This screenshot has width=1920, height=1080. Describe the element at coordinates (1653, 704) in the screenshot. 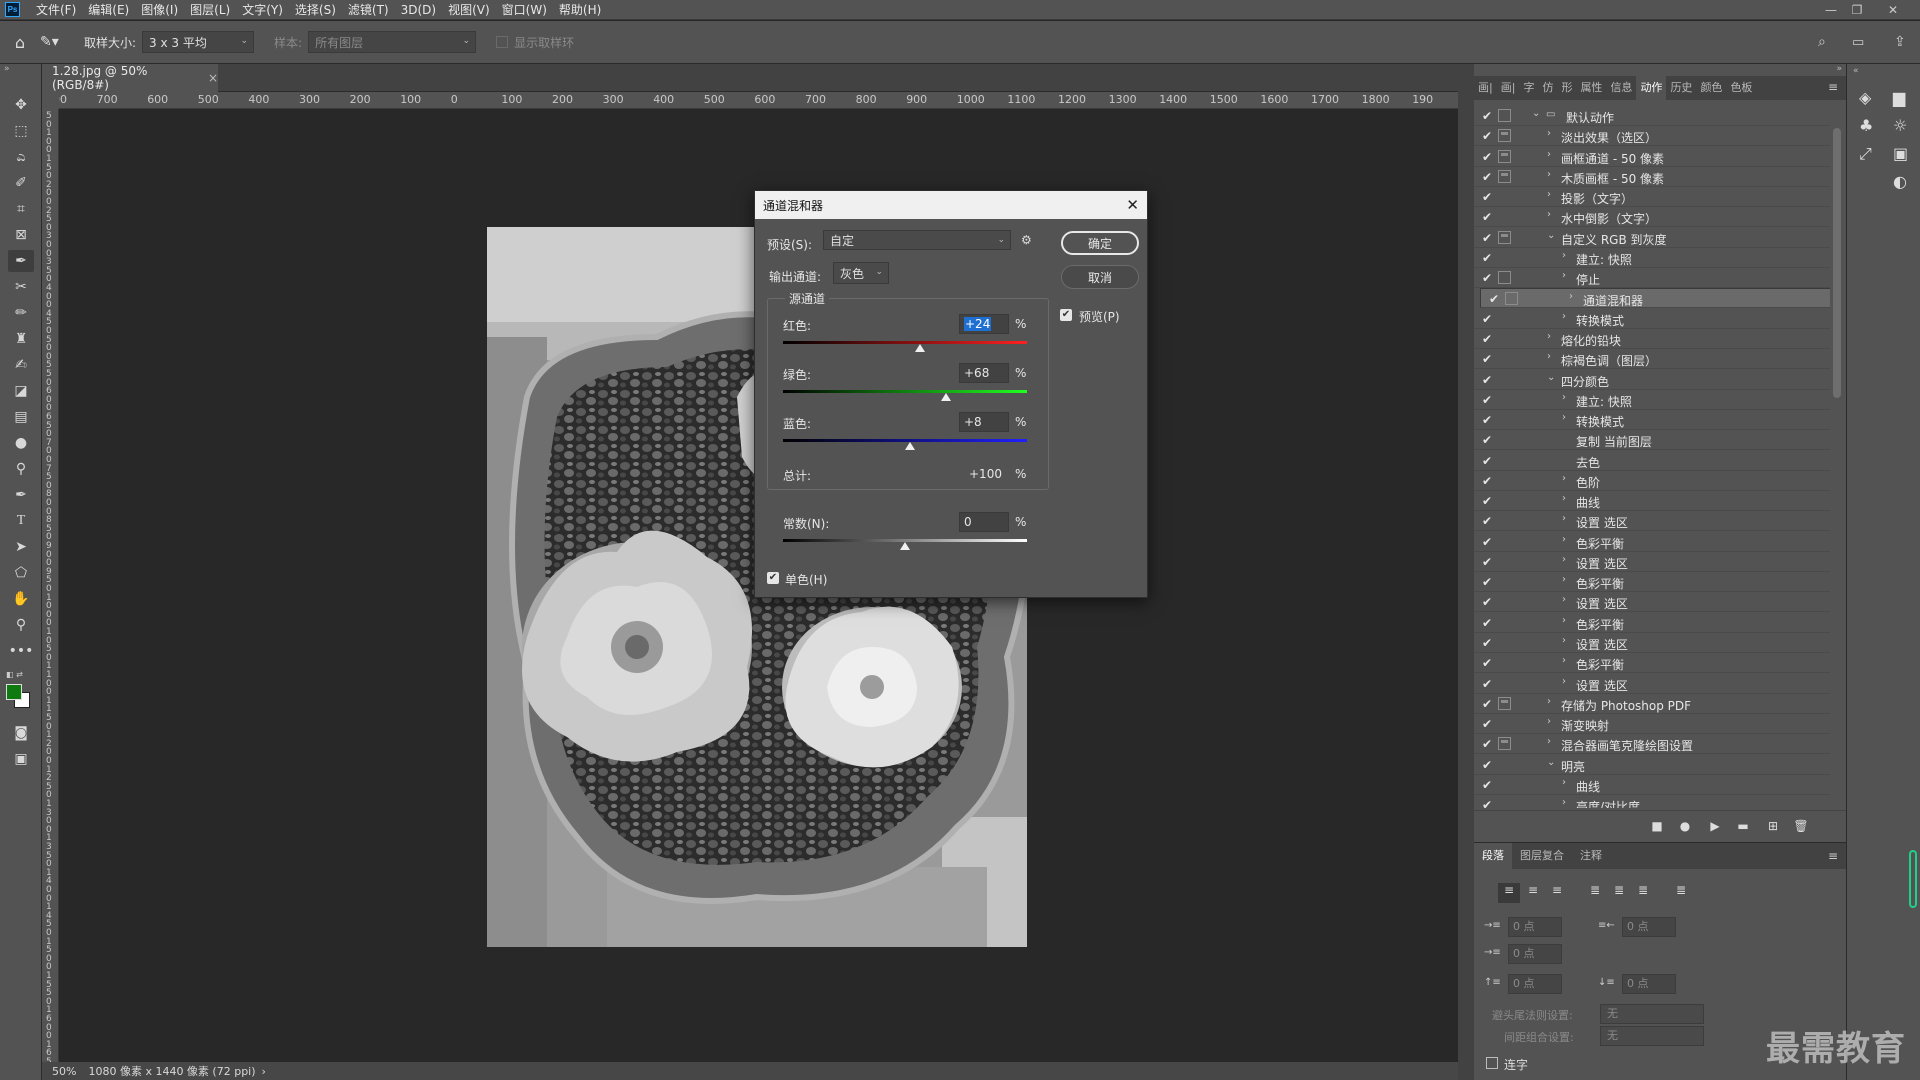

I see `action-row: ✔ › 存储为 Photoshop PDF` at that location.